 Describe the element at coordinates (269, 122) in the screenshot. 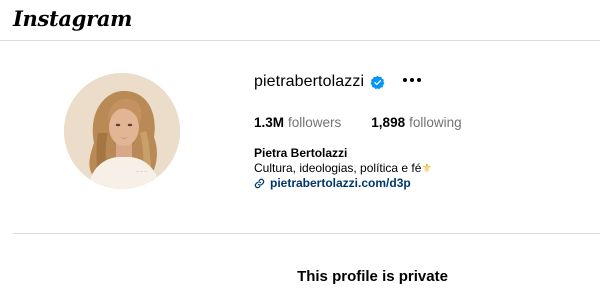

I see `followers-count: 1.3M` at that location.